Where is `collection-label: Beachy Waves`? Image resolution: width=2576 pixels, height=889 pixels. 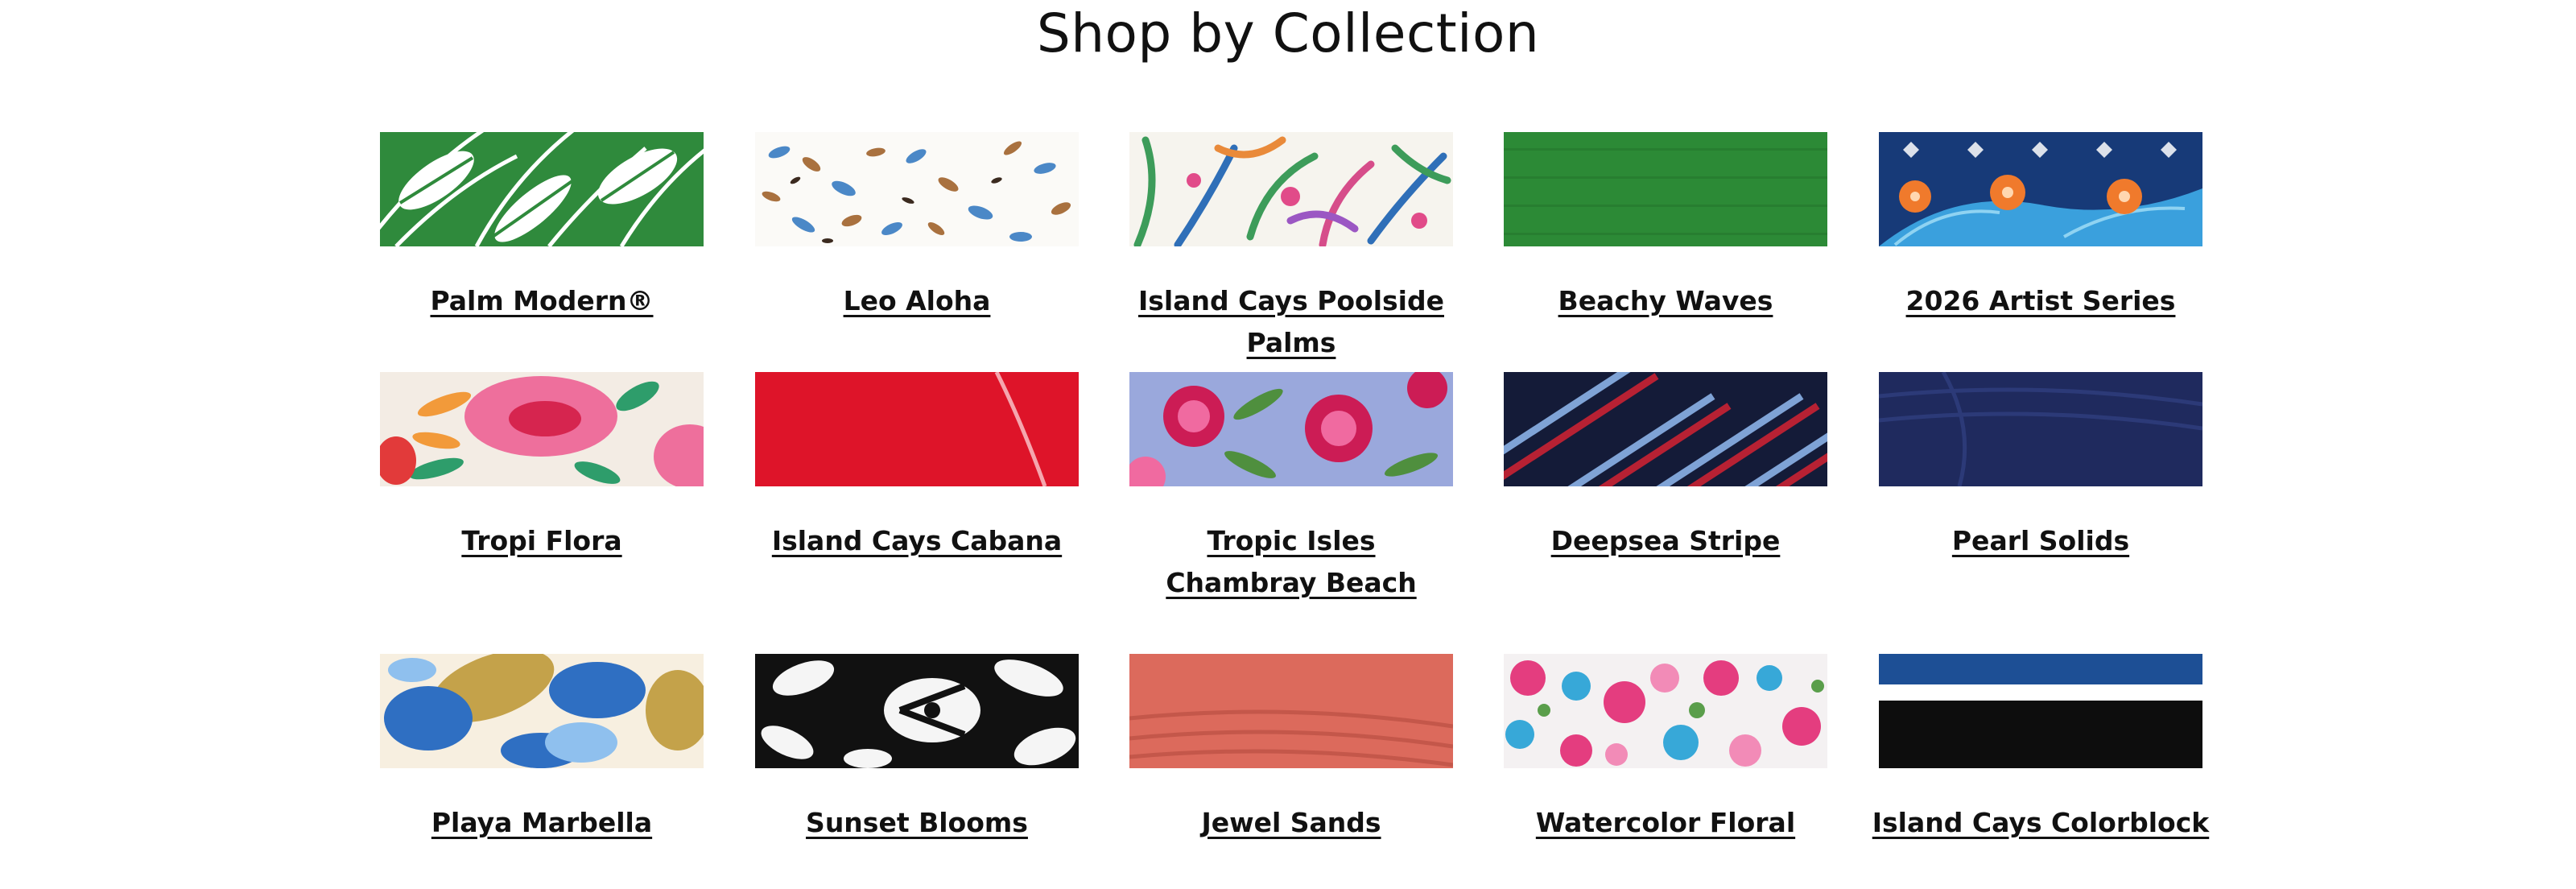
collection-label: Beachy Waves is located at coordinates (1665, 301).